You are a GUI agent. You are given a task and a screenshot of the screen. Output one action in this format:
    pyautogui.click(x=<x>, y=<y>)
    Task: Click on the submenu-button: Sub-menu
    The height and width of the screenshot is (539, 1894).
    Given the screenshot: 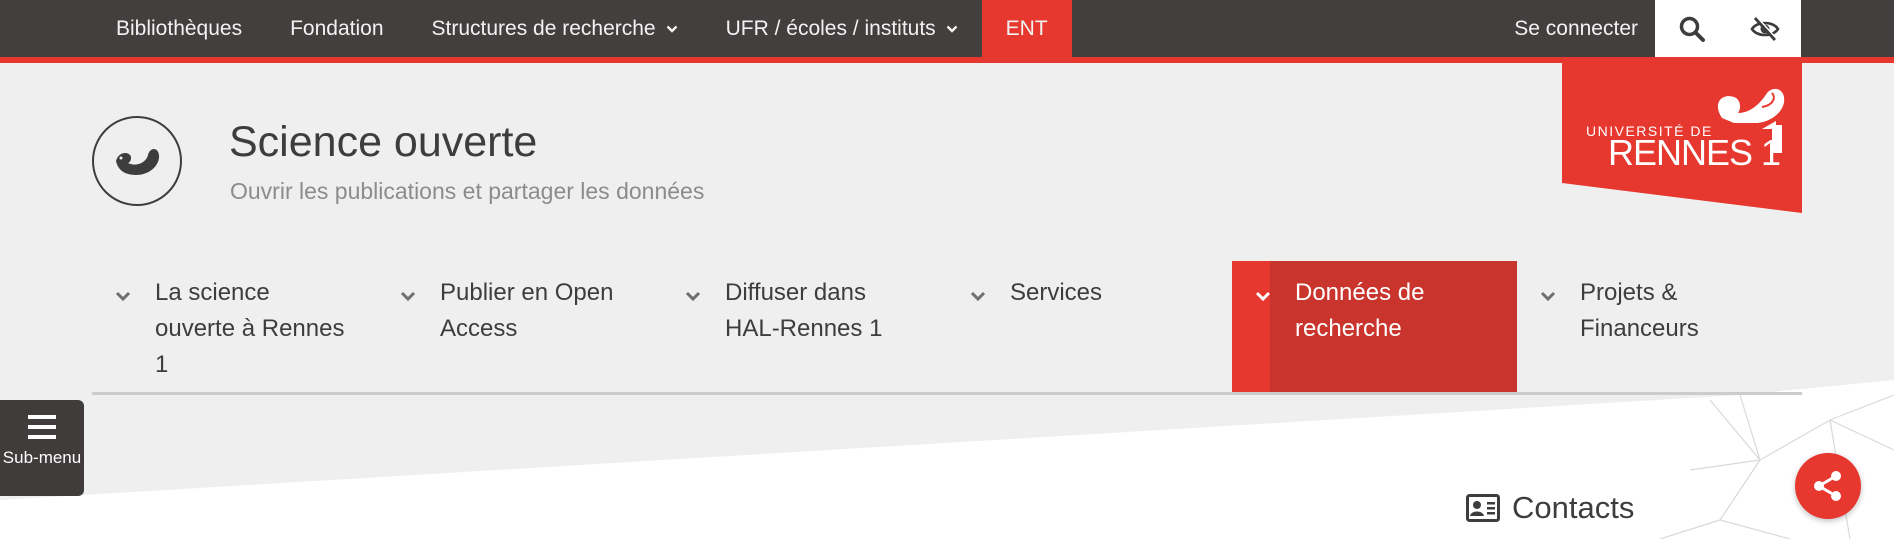 What is the action you would take?
    pyautogui.click(x=42, y=448)
    